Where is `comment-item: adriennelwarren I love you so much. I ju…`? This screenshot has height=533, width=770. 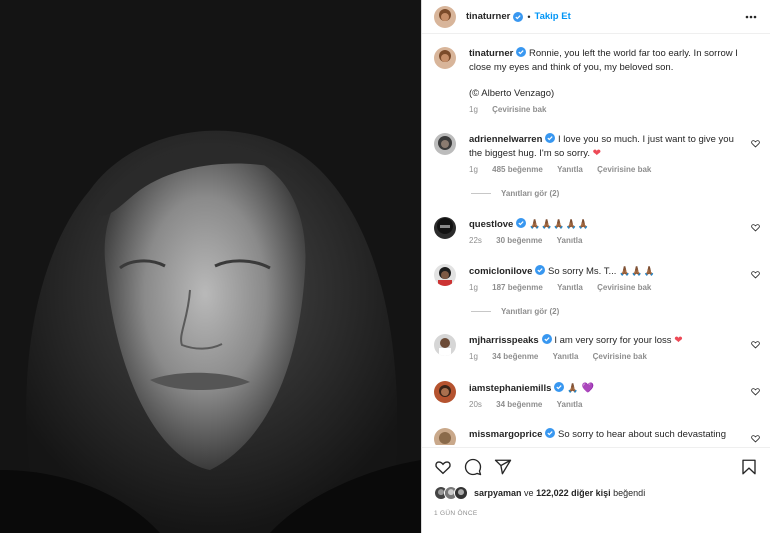 comment-item: adriennelwarren I love you so much. I ju… is located at coordinates (597, 154).